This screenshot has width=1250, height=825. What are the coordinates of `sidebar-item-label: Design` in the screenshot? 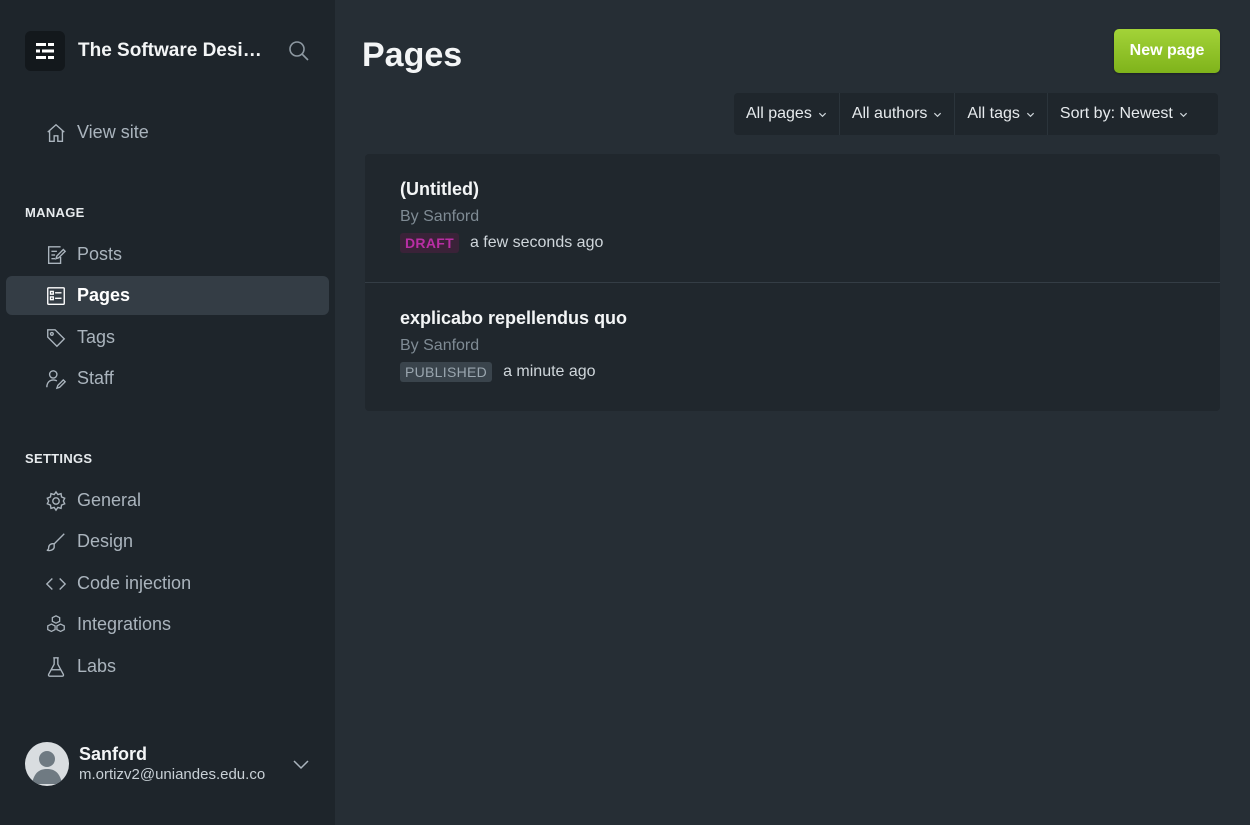 It's located at (105, 541).